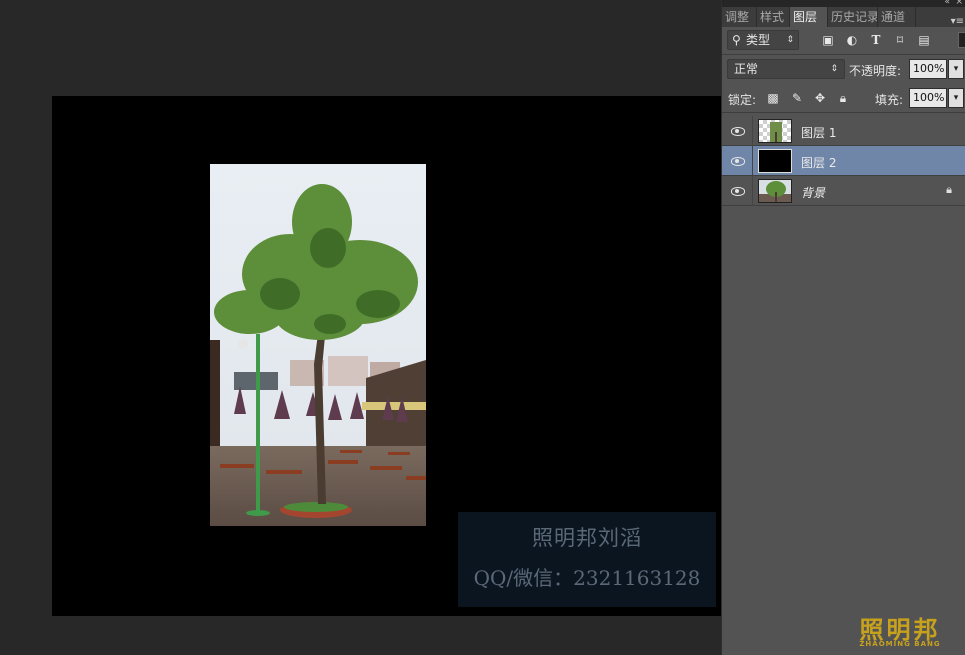 The image size is (965, 655). I want to click on layer-filter-row: ⚲ 类型 ⇕ ▣ ◐ T ⌑ ▤, so click(843, 40).